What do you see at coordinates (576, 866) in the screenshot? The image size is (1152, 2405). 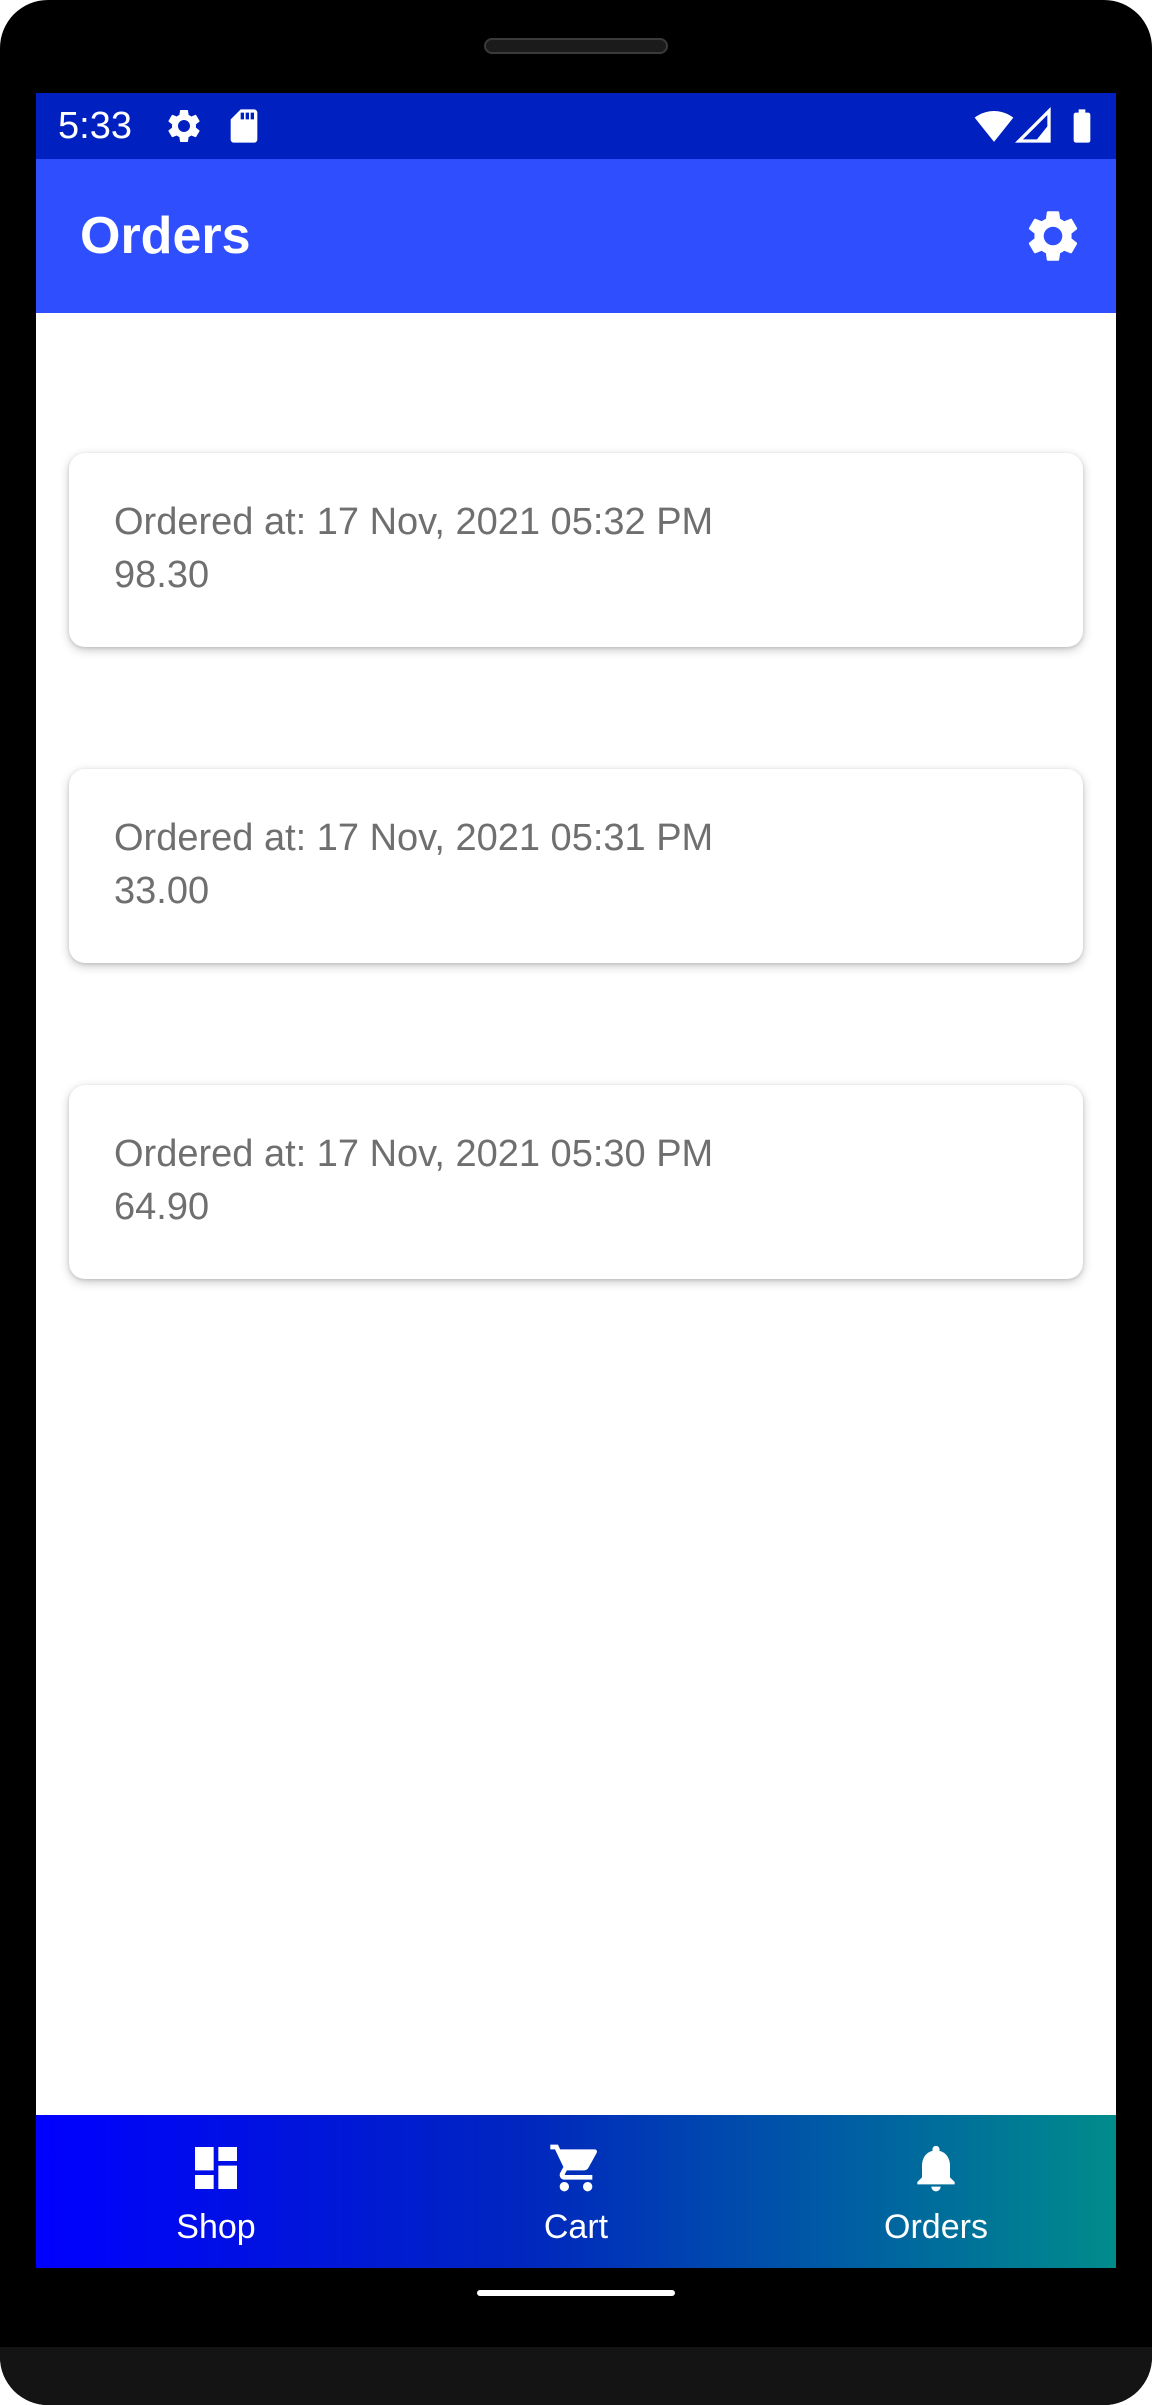 I see `order-card: Ordered at: 17 Nov, 2021 05:31 PM 33.00` at bounding box center [576, 866].